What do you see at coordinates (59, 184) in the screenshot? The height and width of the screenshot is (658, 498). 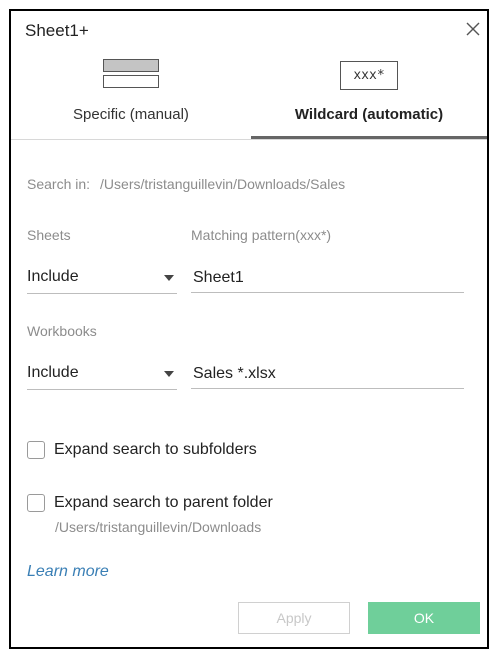 I see `search-in-label: Search in:` at bounding box center [59, 184].